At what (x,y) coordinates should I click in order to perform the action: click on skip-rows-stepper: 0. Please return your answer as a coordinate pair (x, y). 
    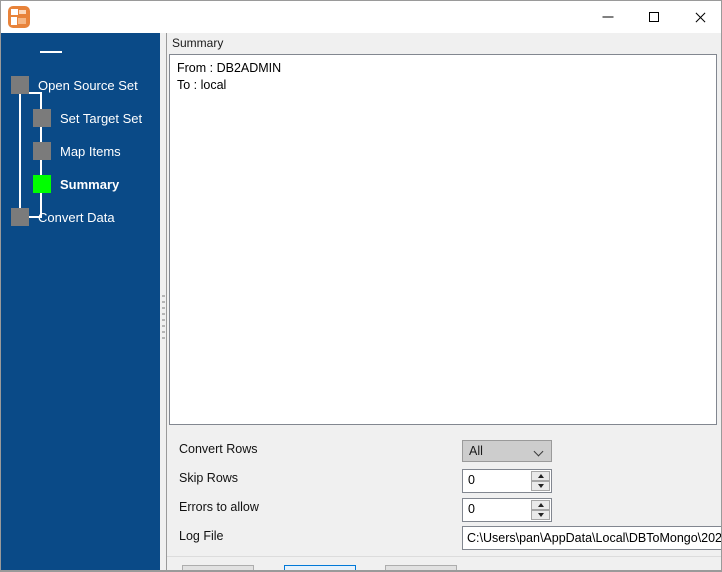
    Looking at the image, I should click on (507, 481).